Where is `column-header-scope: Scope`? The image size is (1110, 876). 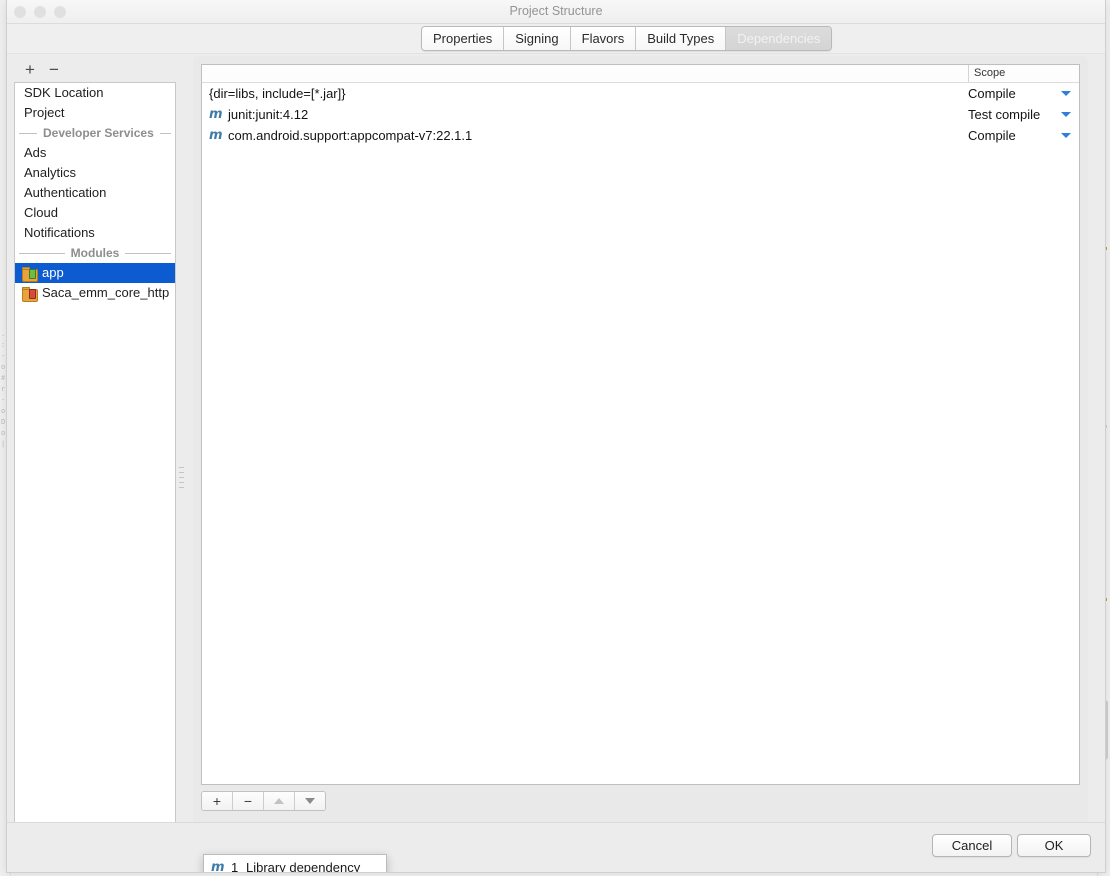
column-header-scope: Scope is located at coordinates (986, 73).